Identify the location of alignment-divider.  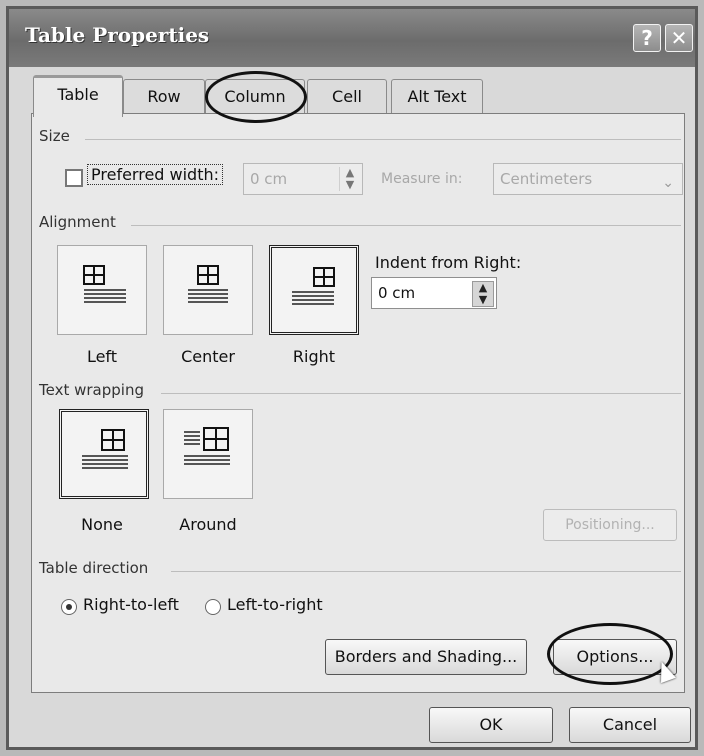
(406, 225).